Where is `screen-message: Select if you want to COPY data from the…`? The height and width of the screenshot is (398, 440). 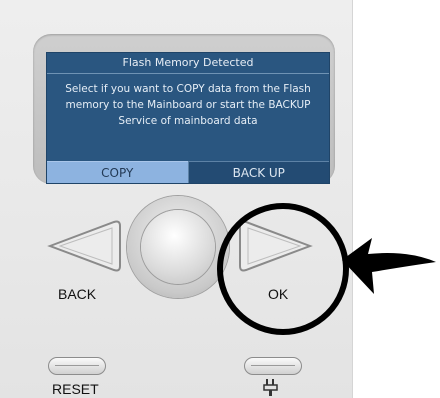
screen-message: Select if you want to COPY data from the… is located at coordinates (188, 105).